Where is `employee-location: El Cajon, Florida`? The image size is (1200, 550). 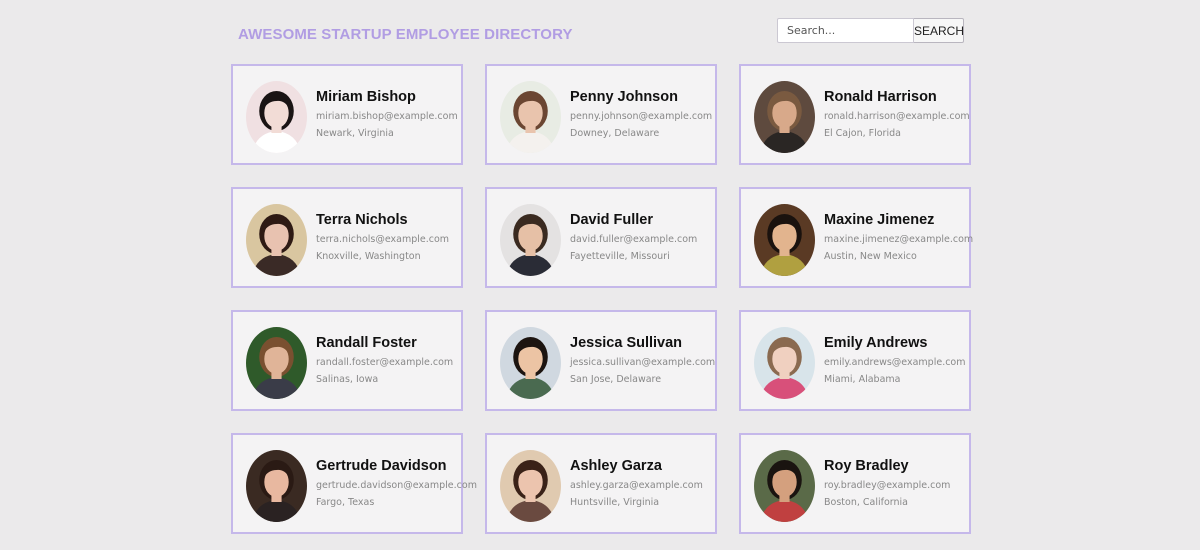
employee-location: El Cajon, Florida is located at coordinates (862, 133).